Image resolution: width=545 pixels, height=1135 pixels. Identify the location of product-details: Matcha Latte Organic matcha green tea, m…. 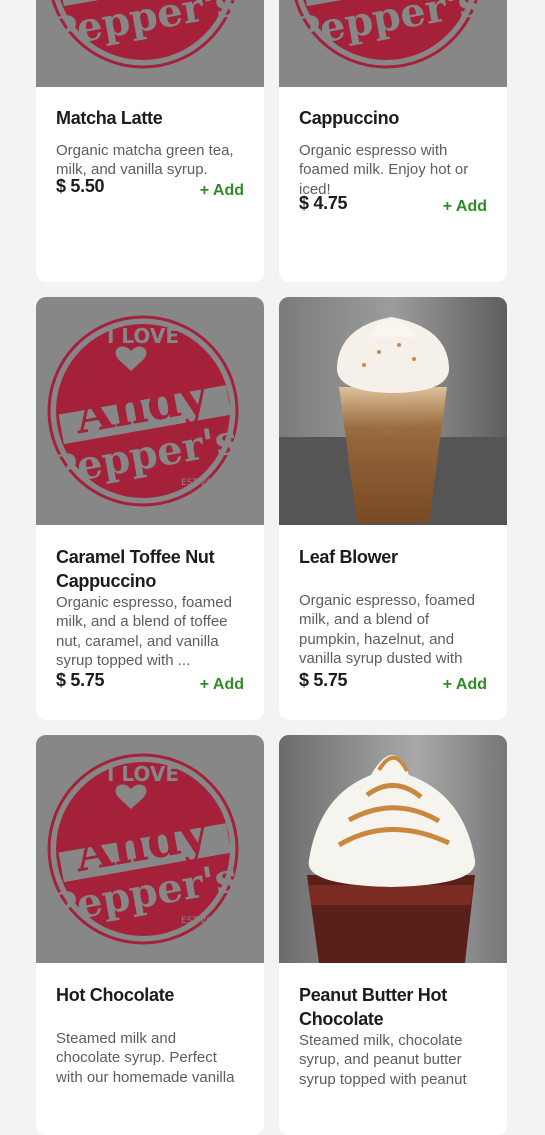
(150, 191).